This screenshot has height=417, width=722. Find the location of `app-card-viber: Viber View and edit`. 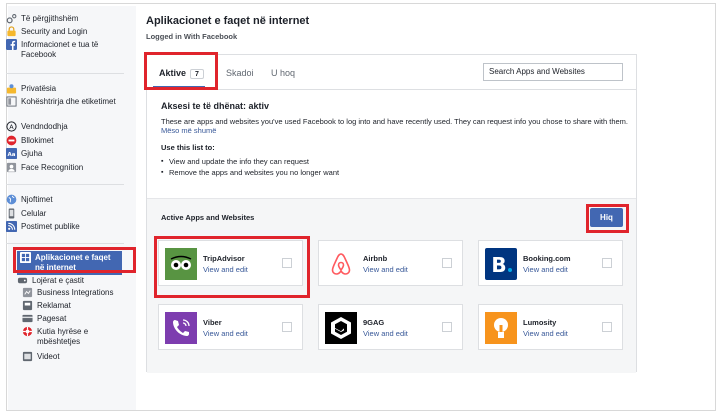

app-card-viber: Viber View and edit is located at coordinates (230, 327).